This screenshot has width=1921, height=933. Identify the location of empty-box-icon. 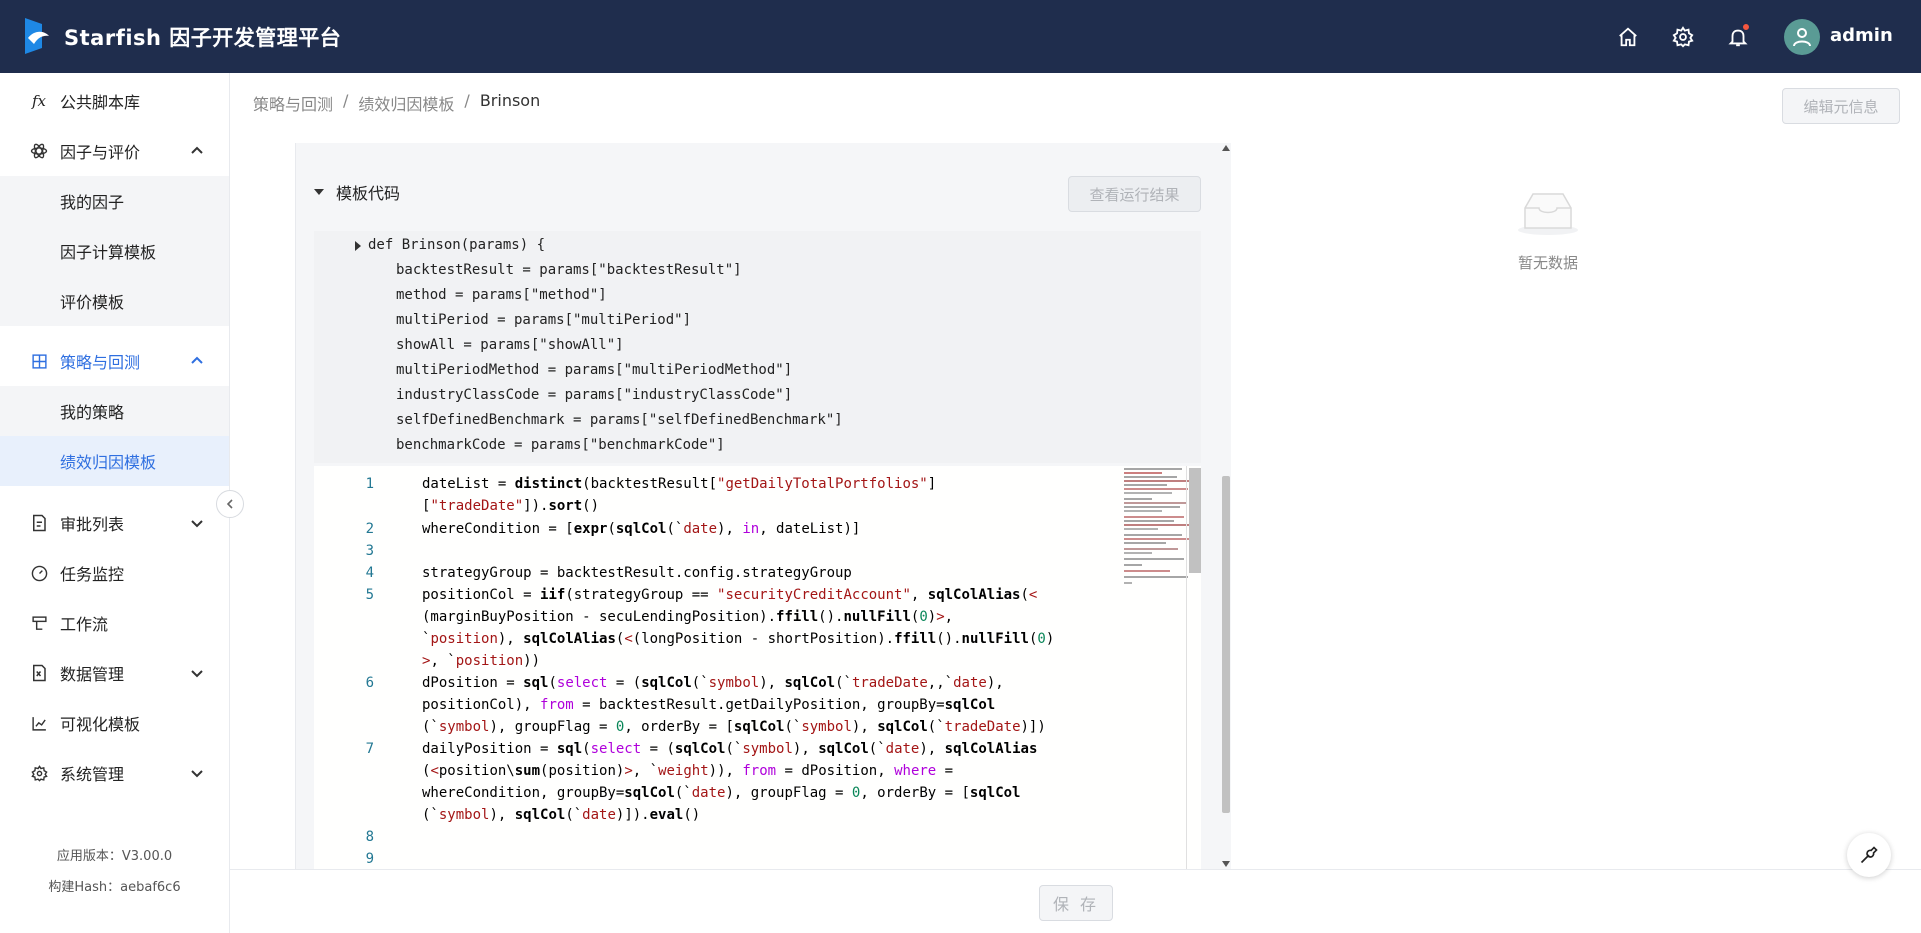
(1548, 214).